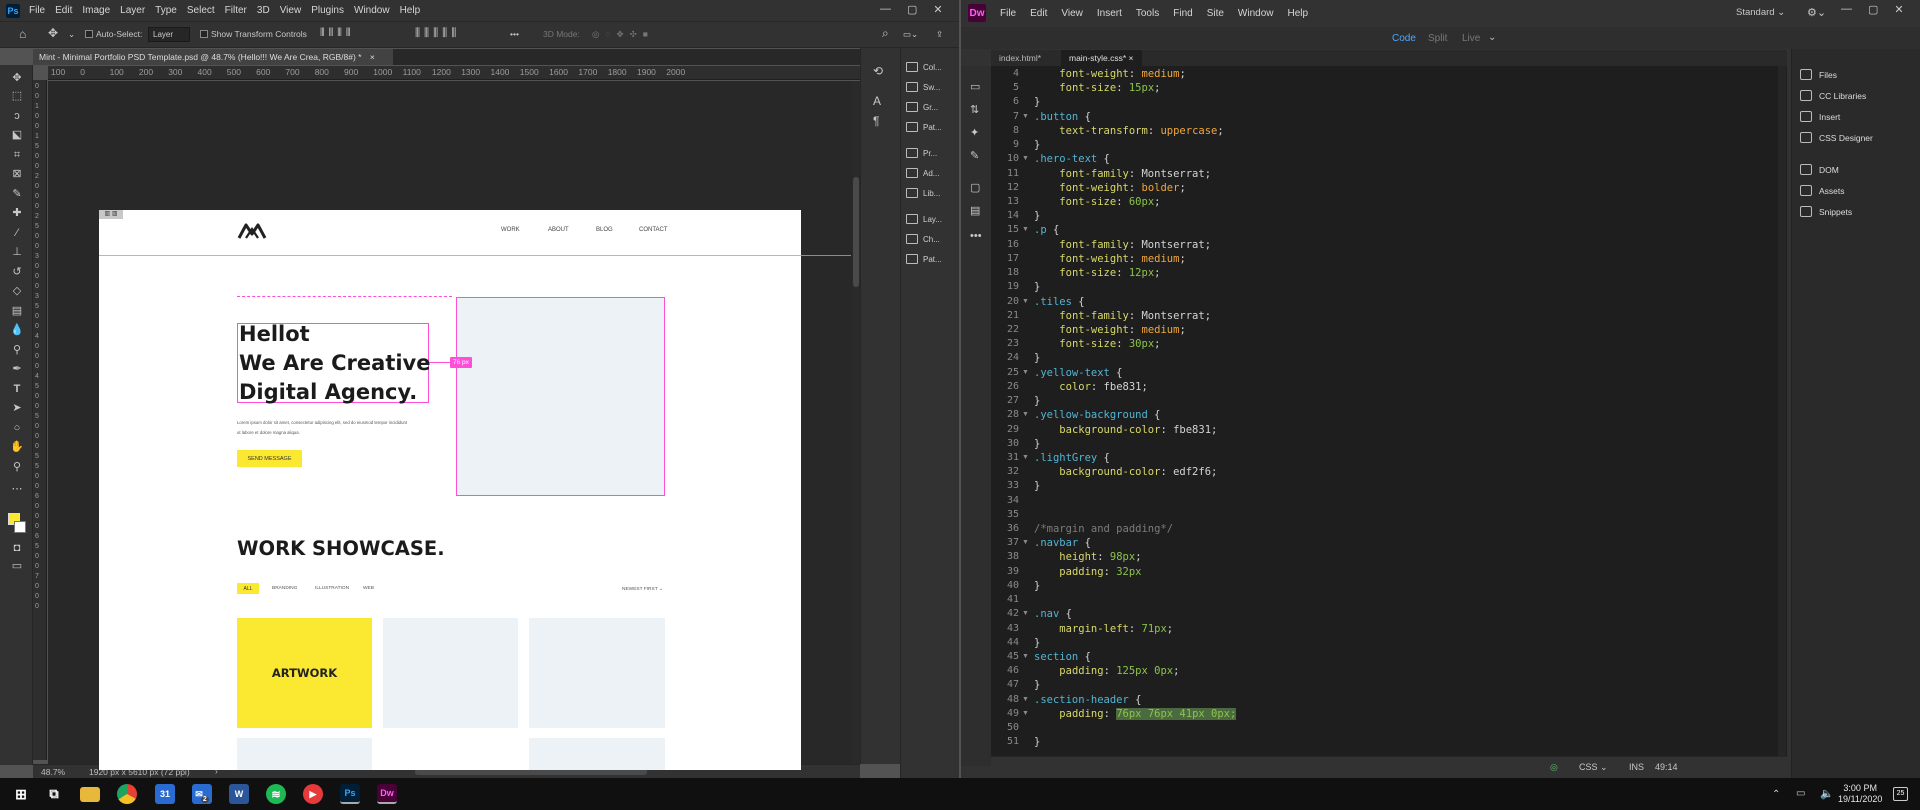 Image resolution: width=1920 pixels, height=810 pixels. What do you see at coordinates (939, 34) in the screenshot?
I see `share-icon: ⇪` at bounding box center [939, 34].